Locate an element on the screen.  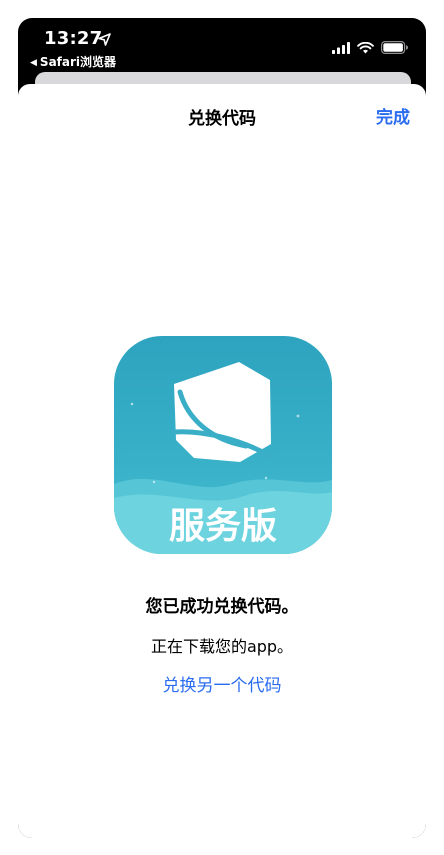
downloading-message: 正在下载您的app。 is located at coordinates (222, 646).